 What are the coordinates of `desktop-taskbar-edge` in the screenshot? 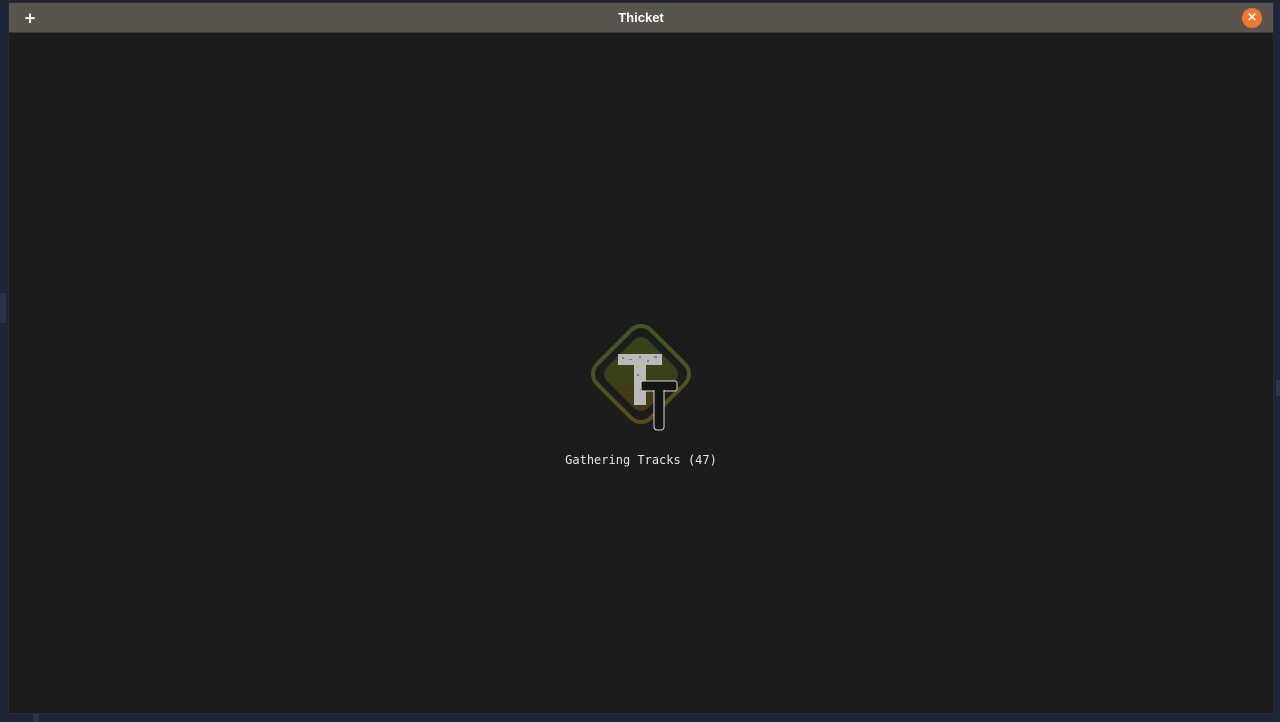 It's located at (36, 718).